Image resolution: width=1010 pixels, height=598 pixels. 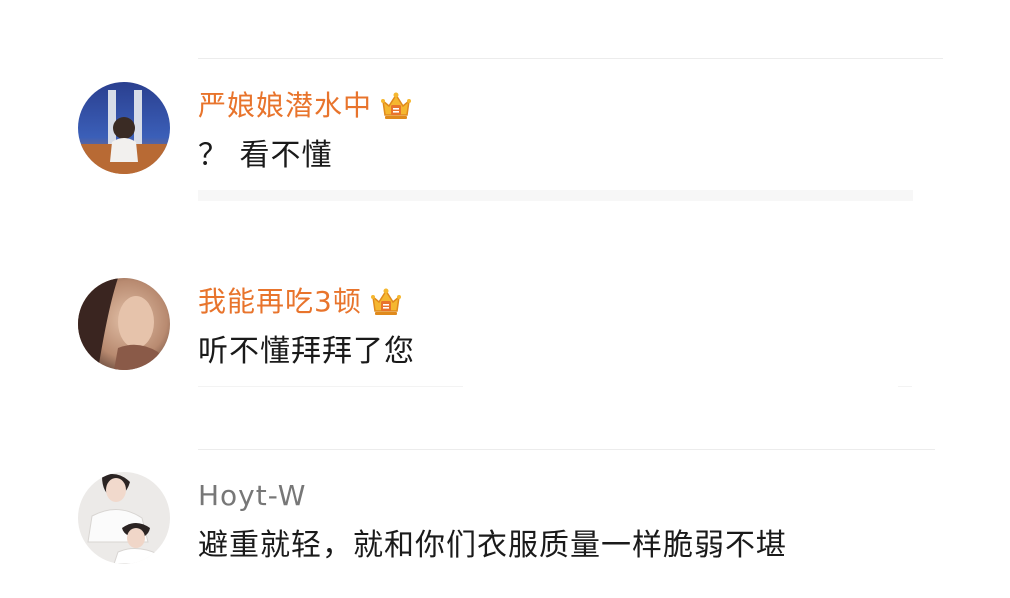 What do you see at coordinates (508, 324) in the screenshot?
I see `comment-item: 我能再吃3顿 听不懂拜拜了您` at bounding box center [508, 324].